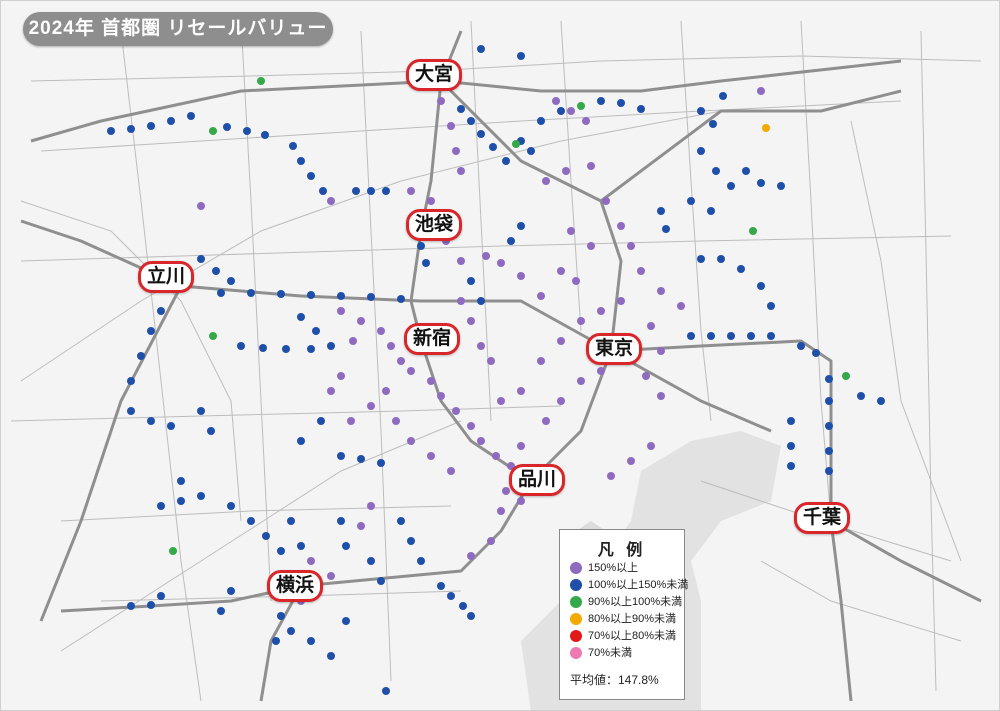  I want to click on legend-label: 90%以上100%未満, so click(635, 602).